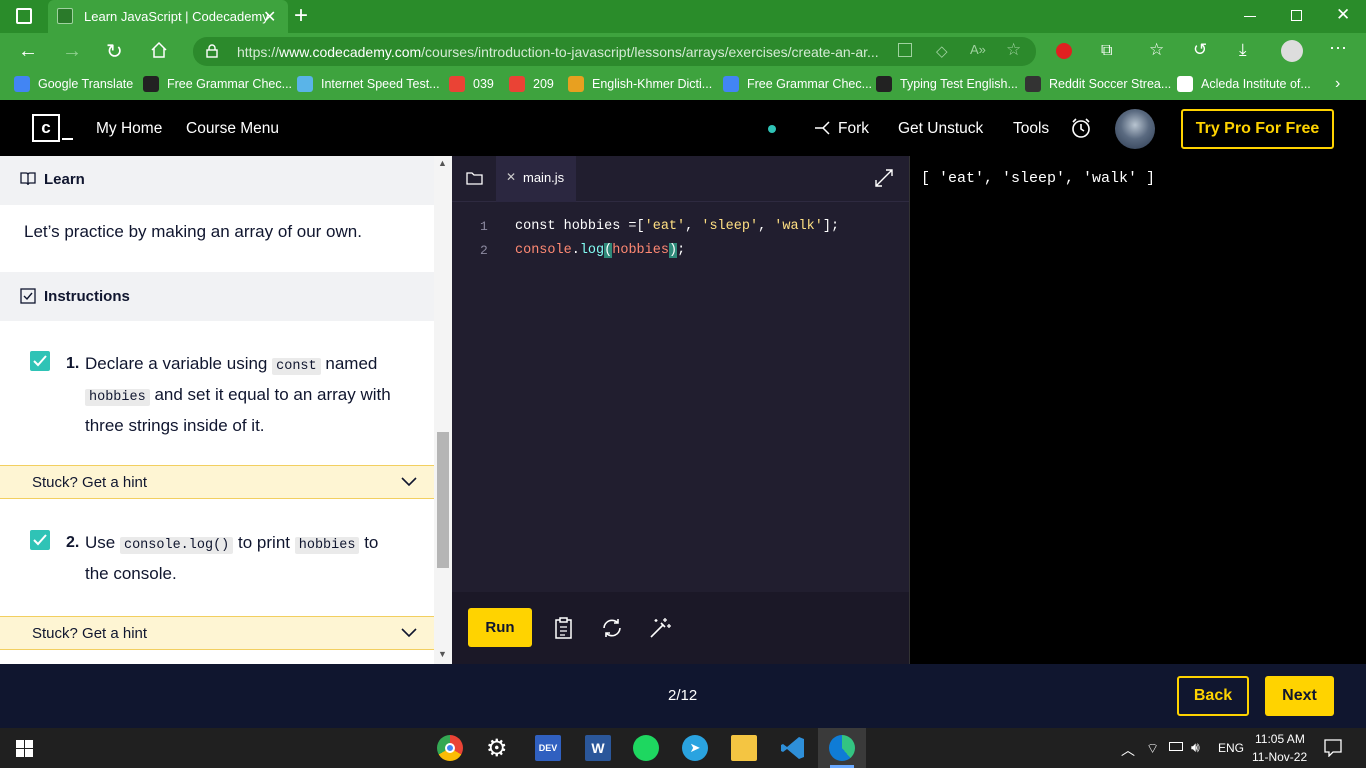 Image resolution: width=1366 pixels, height=768 pixels. Describe the element at coordinates (1279, 757) in the screenshot. I see `clock-date: 11-Nov-22` at that location.